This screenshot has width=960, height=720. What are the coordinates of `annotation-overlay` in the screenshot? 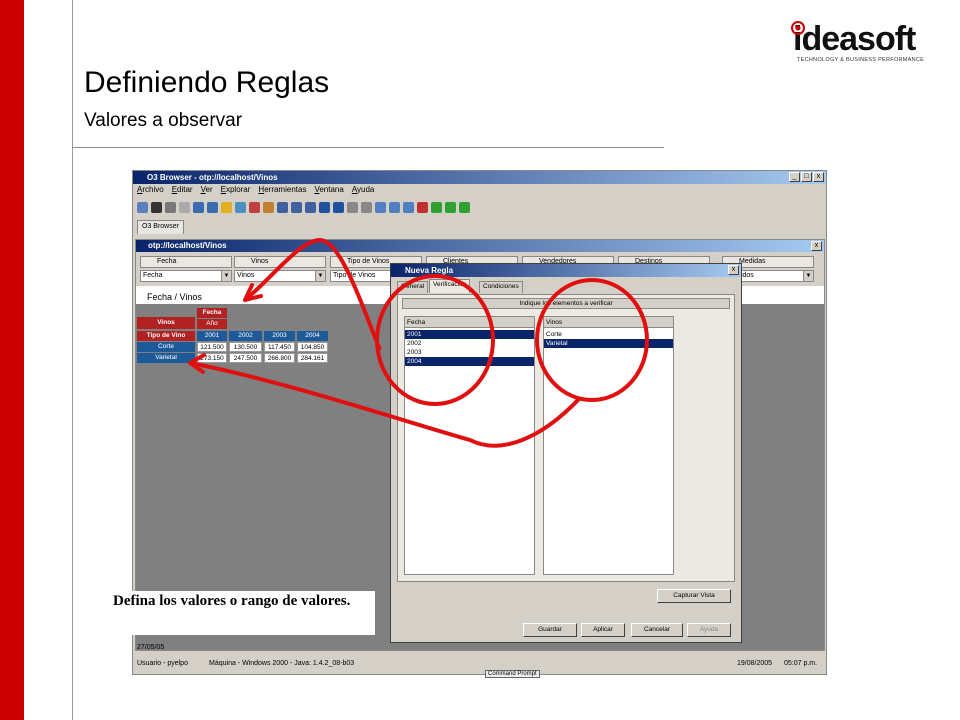 It's located at (418, 342).